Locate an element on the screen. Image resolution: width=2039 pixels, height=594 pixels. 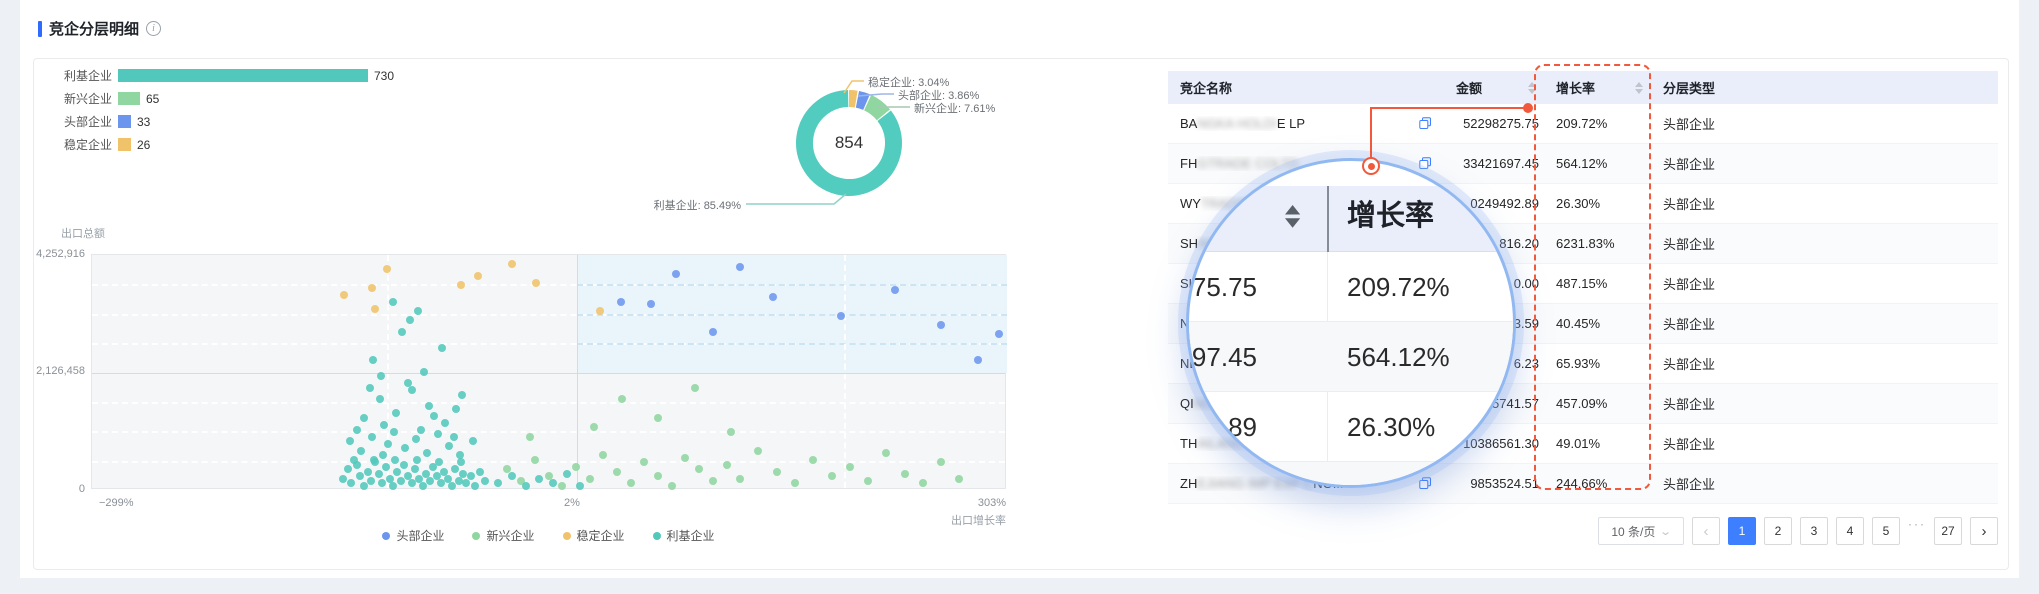
lens-amount-fragment is located at coordinates (1223, 473).